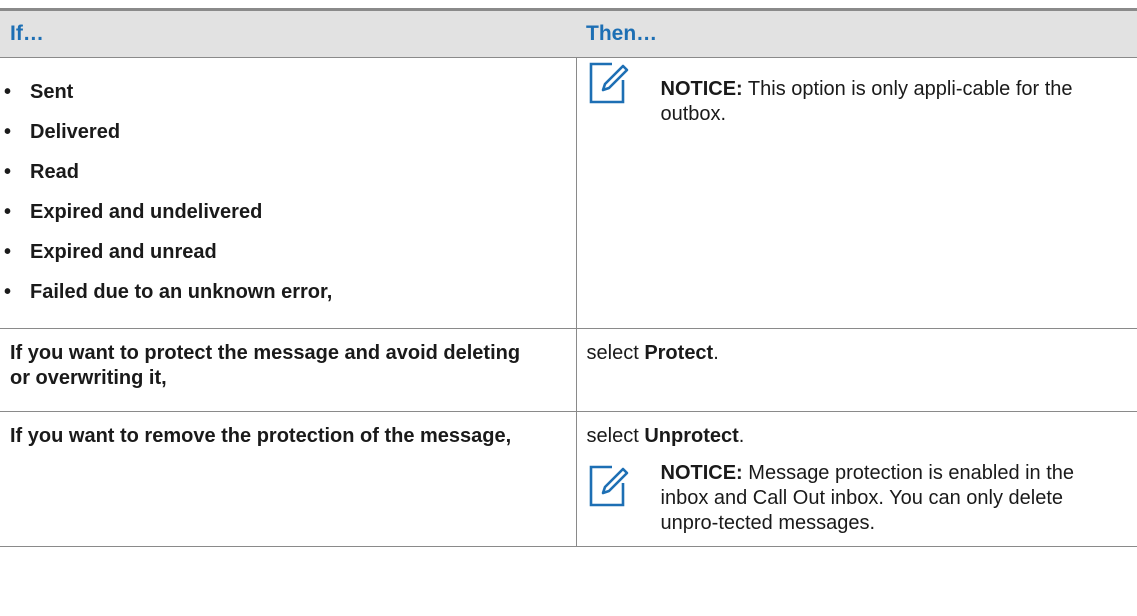 The width and height of the screenshot is (1137, 616). I want to click on then-text: select Protect., so click(857, 347).